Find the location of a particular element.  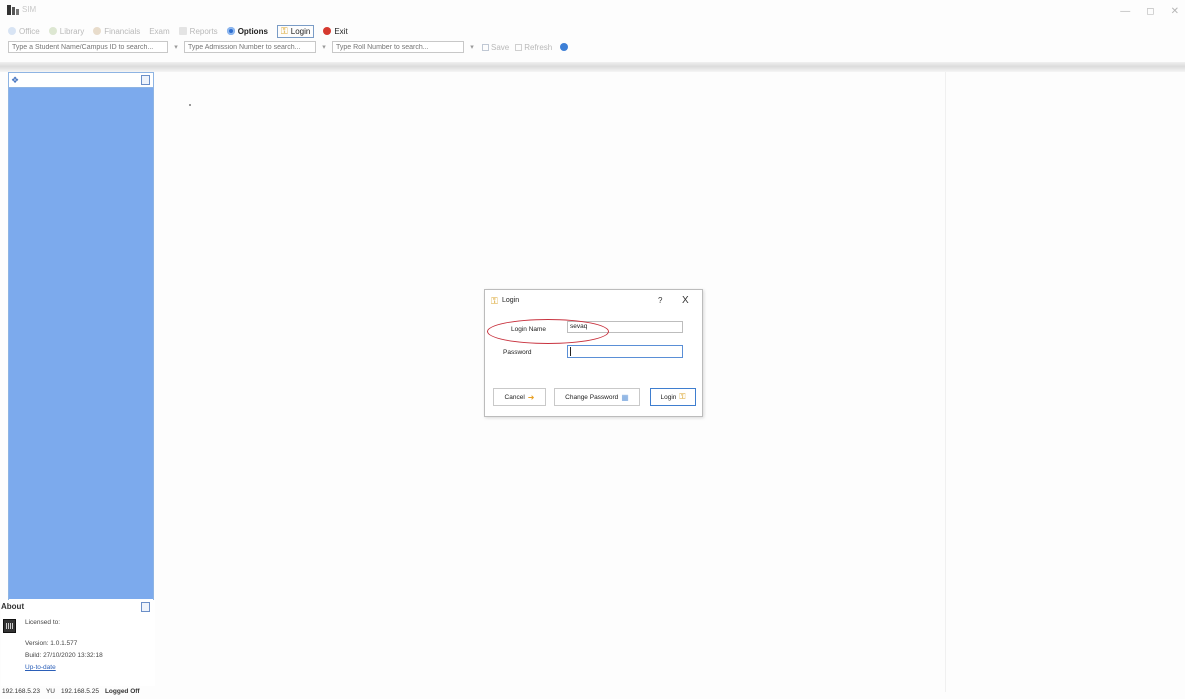

menu-financials: Financials is located at coordinates (116, 31).